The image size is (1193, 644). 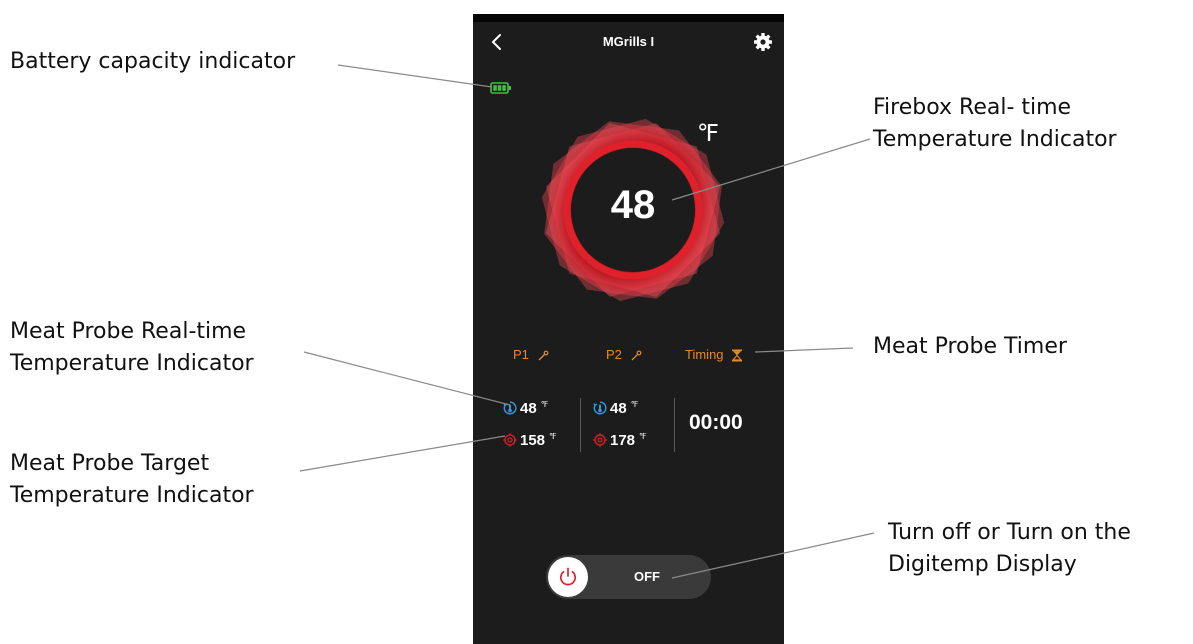 I want to click on leader-display, so click(x=773, y=555).